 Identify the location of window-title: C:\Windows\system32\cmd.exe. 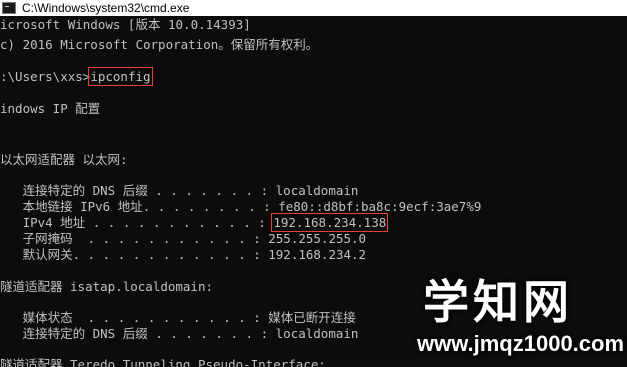
(106, 8).